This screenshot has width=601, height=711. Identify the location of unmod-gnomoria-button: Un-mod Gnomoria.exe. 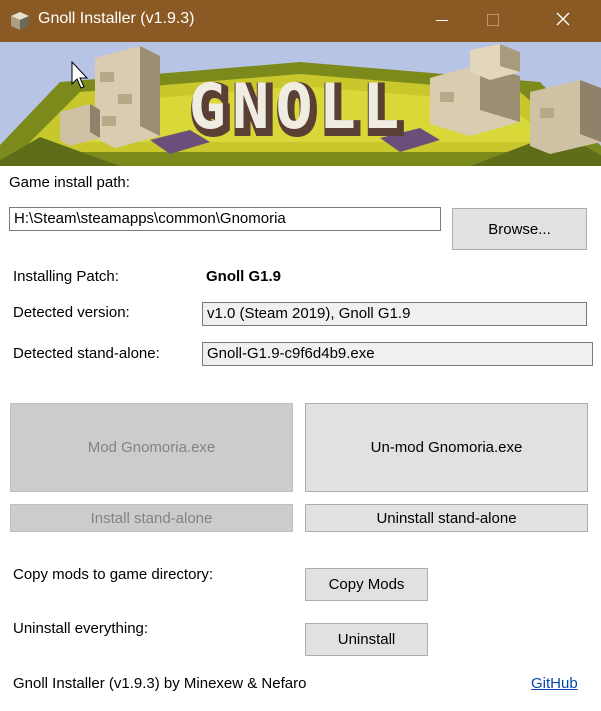
(446, 447).